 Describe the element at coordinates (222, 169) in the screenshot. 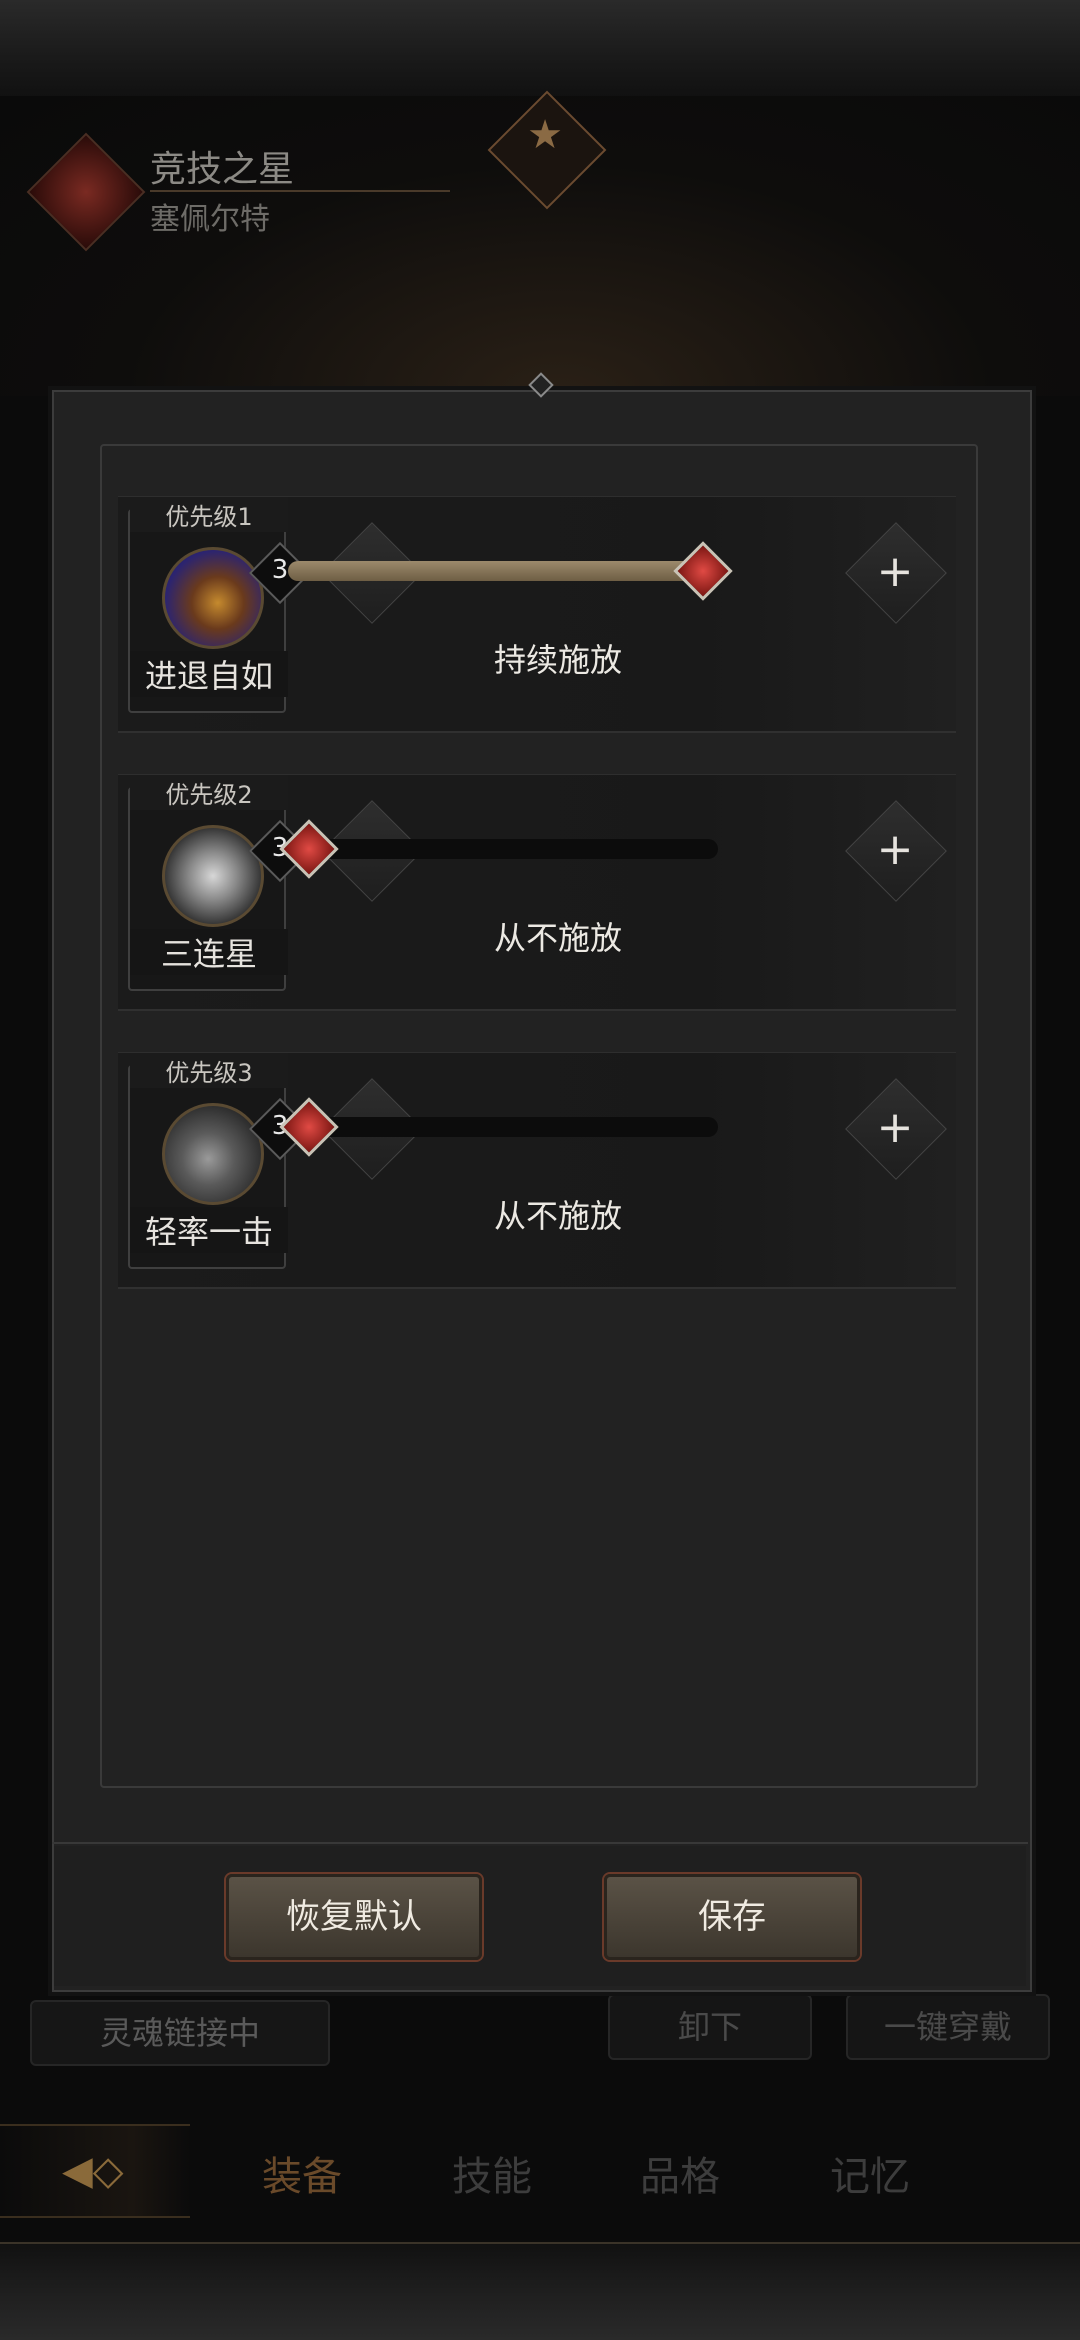

I see `page-title: 竞技之星` at that location.